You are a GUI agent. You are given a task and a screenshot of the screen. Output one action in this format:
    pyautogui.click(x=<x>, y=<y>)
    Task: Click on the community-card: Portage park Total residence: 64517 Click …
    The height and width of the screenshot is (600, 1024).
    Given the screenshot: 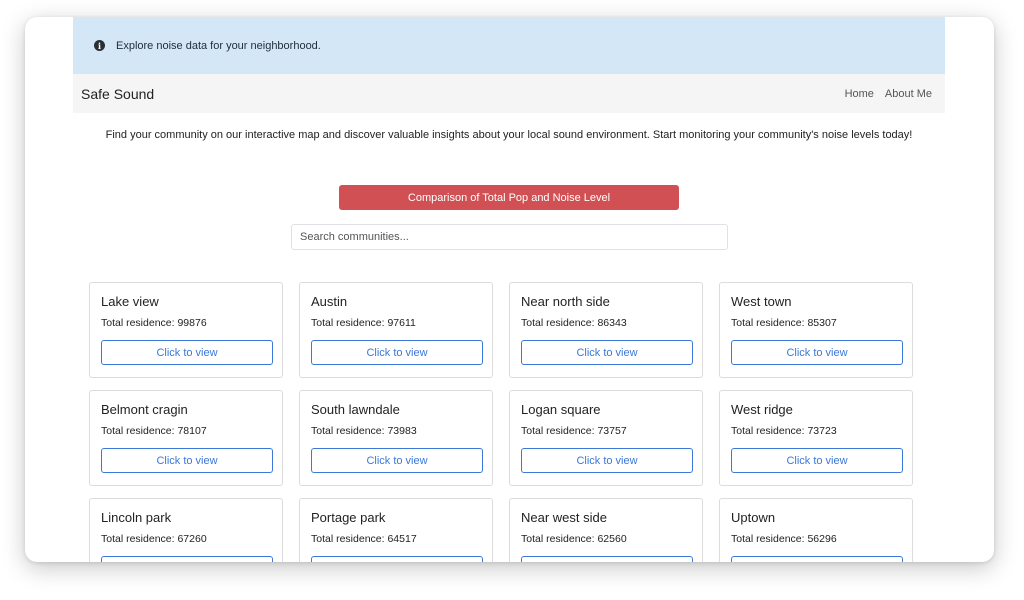 What is the action you would take?
    pyautogui.click(x=396, y=530)
    